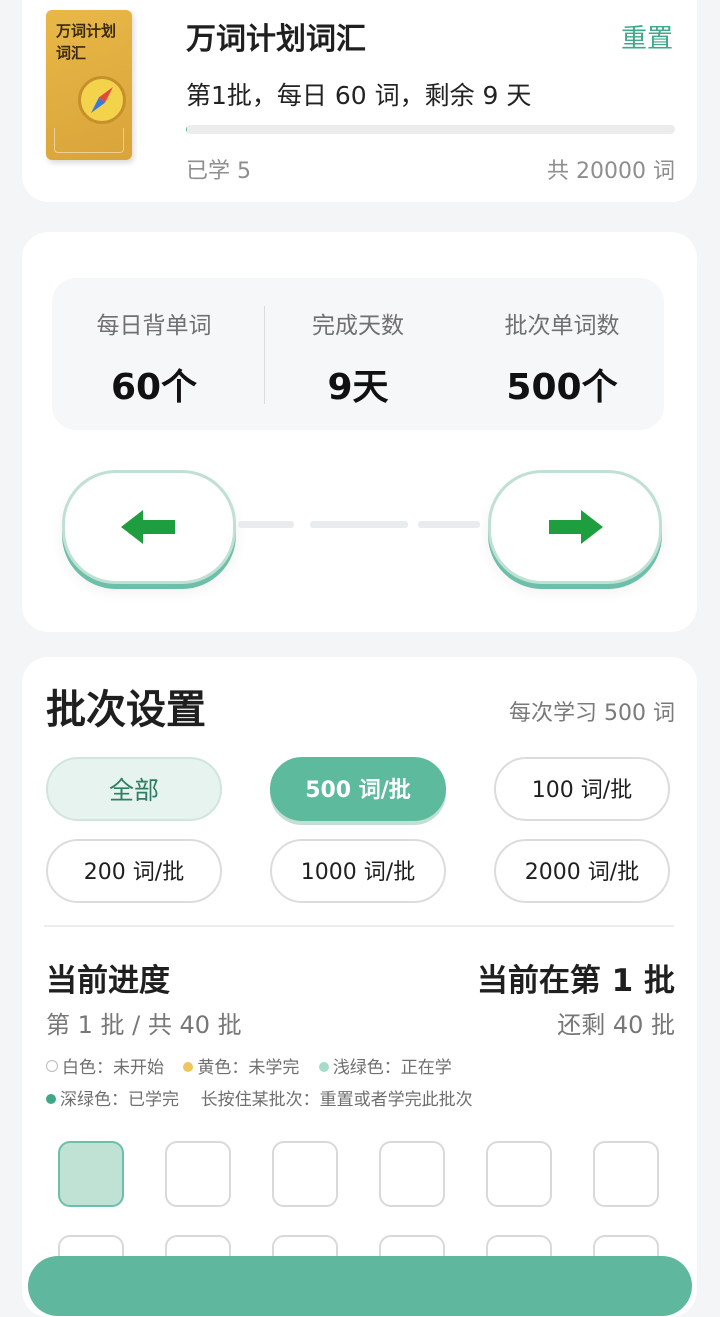 The height and width of the screenshot is (1317, 720). What do you see at coordinates (89, 140) in the screenshot?
I see `cover-frame` at bounding box center [89, 140].